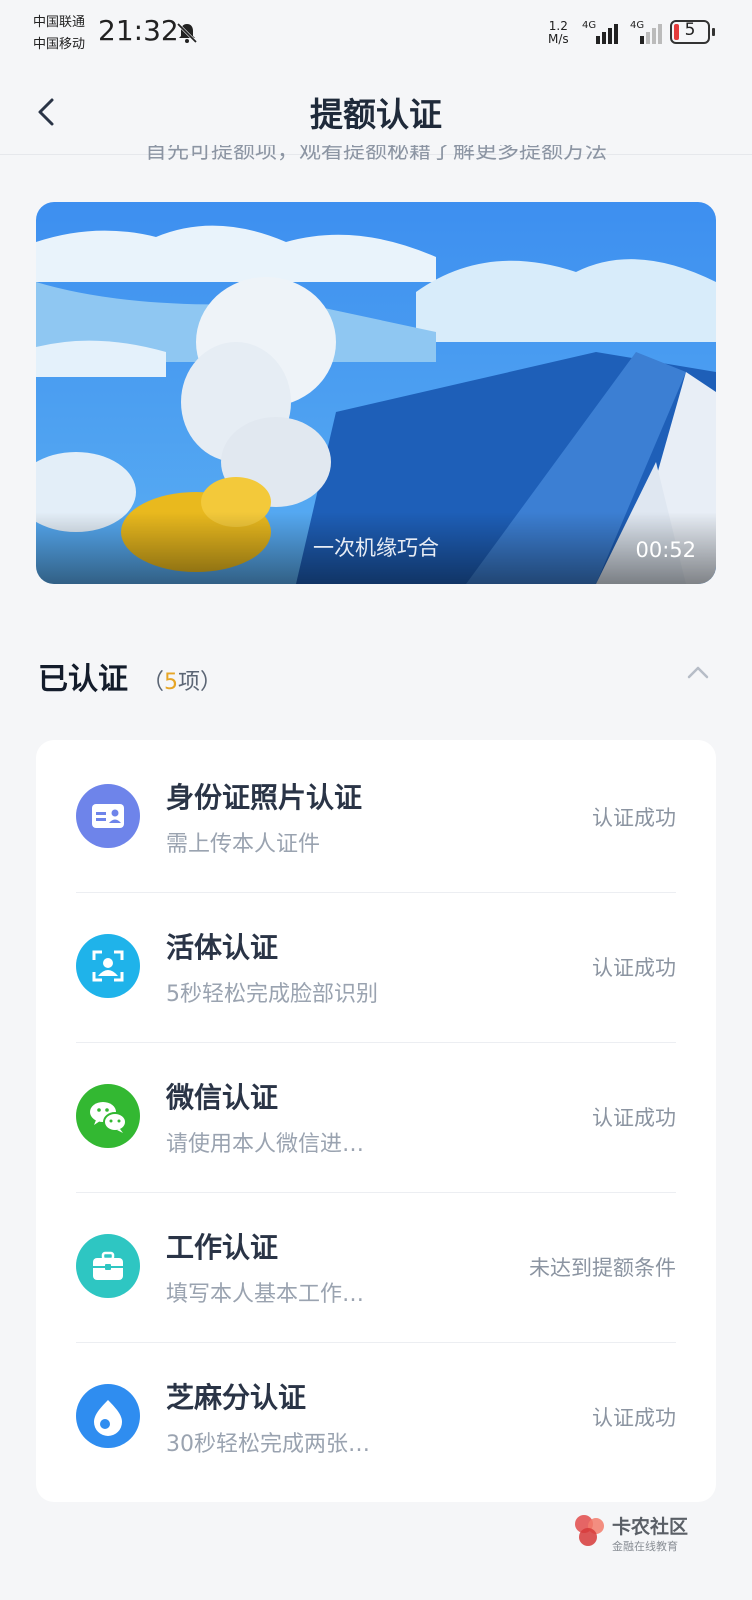  I want to click on list-item-sesame: 芝麻分认证 30秒轻松完成两张… 认证成功, so click(376, 1416).